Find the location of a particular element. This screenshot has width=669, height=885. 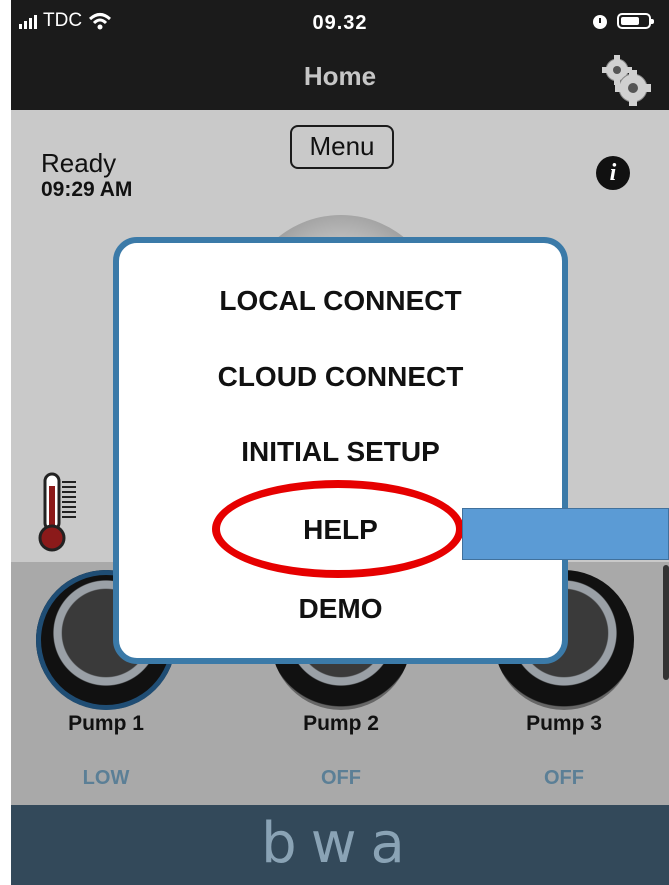

pump-1-status: LOW is located at coordinates (106, 778).